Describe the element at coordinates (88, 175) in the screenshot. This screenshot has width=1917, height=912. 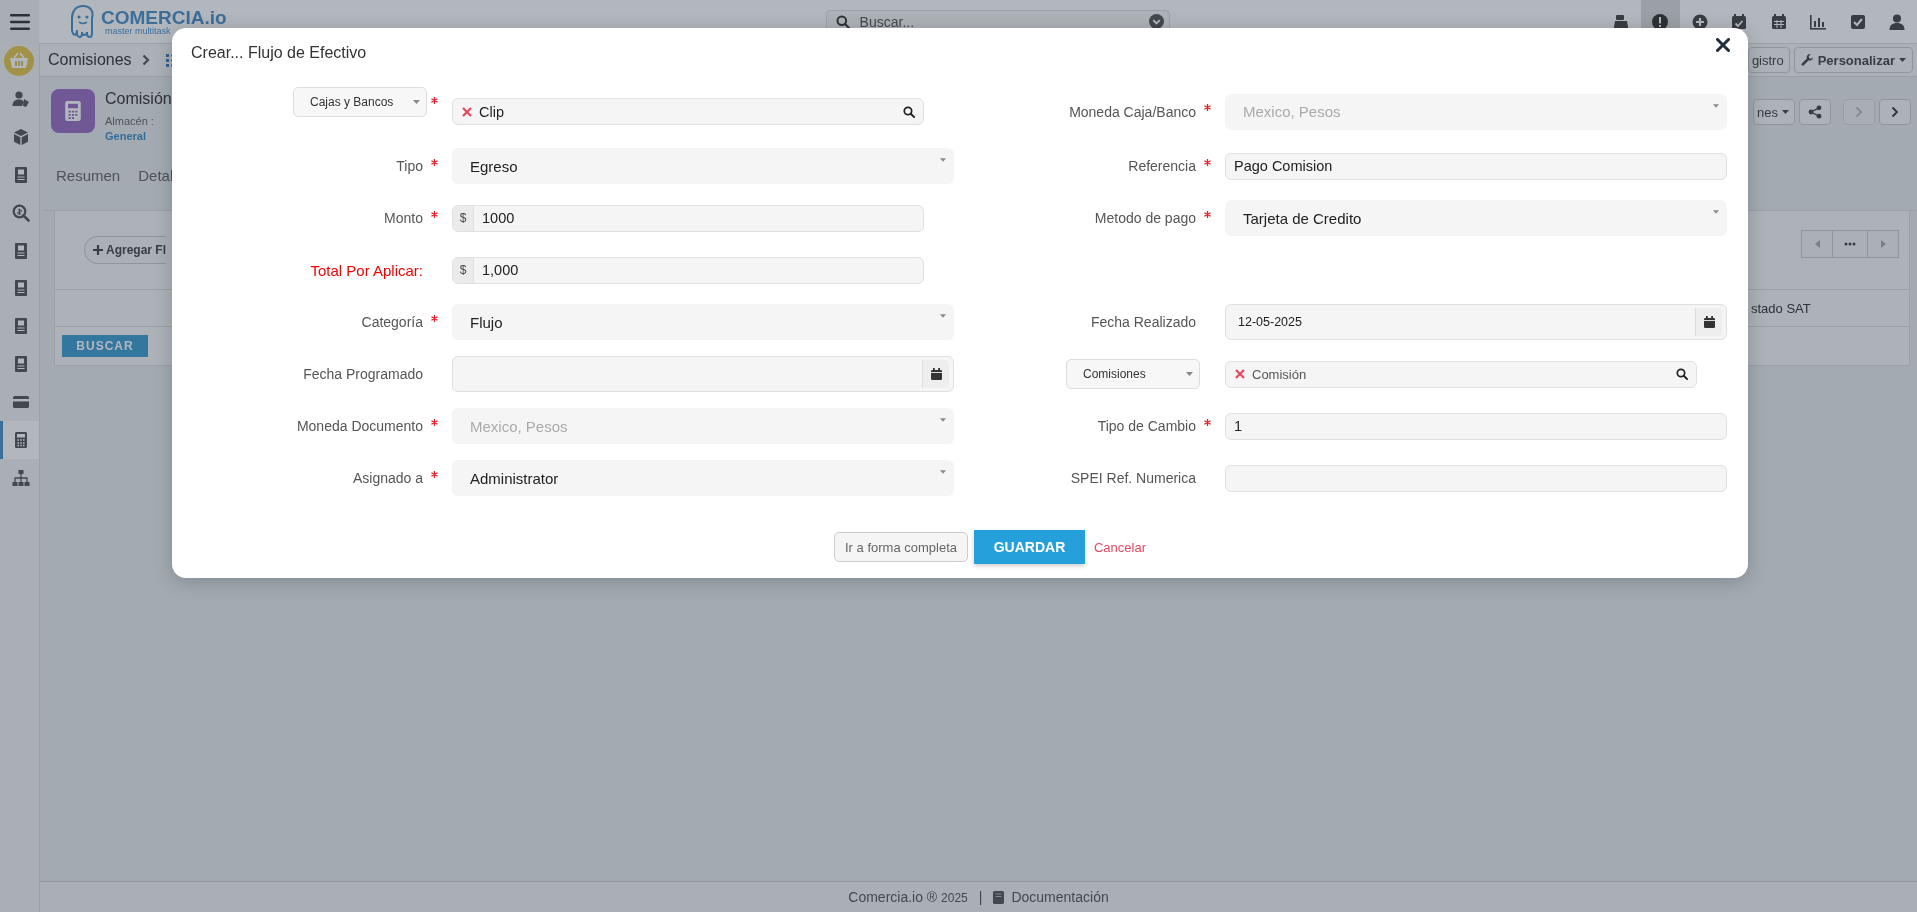
I see `tab: Resumen` at that location.